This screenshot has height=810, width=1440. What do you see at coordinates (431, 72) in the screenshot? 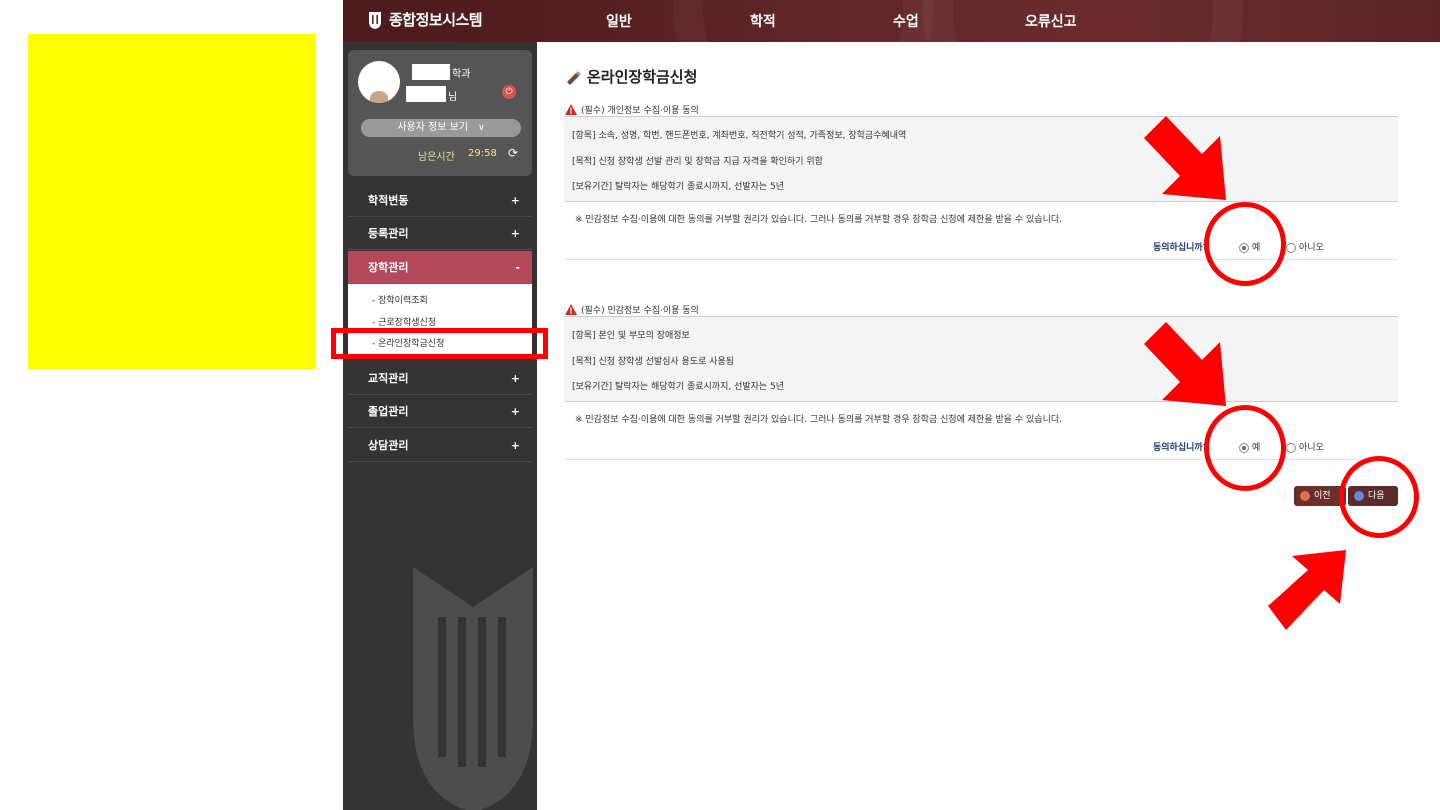
I see `redacted-department` at bounding box center [431, 72].